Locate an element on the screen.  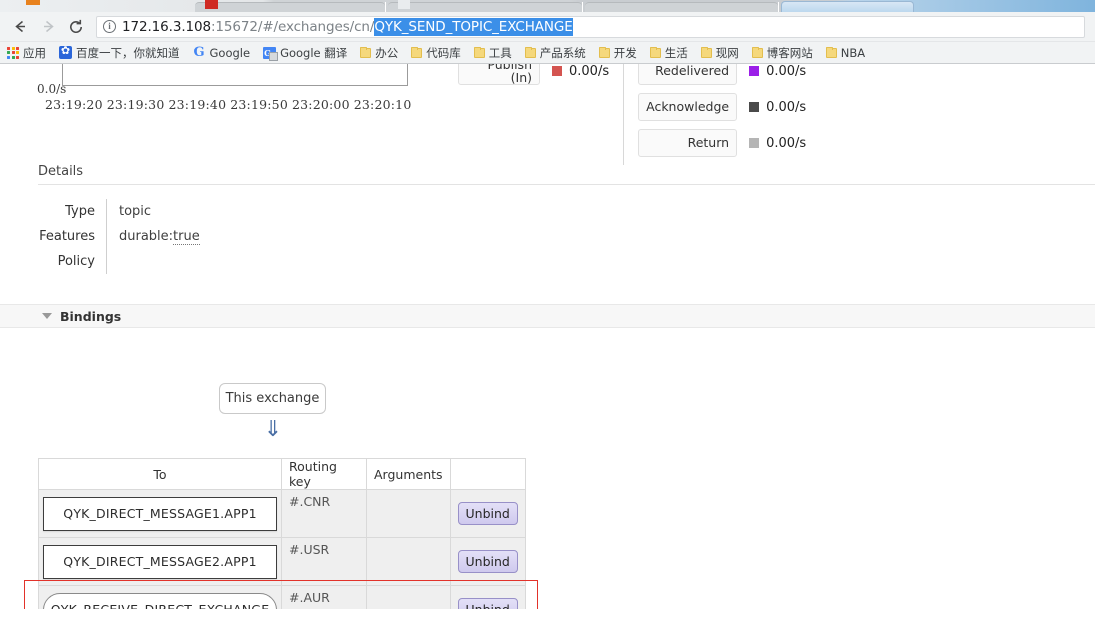
browser-tab-strip is located at coordinates (547, 6).